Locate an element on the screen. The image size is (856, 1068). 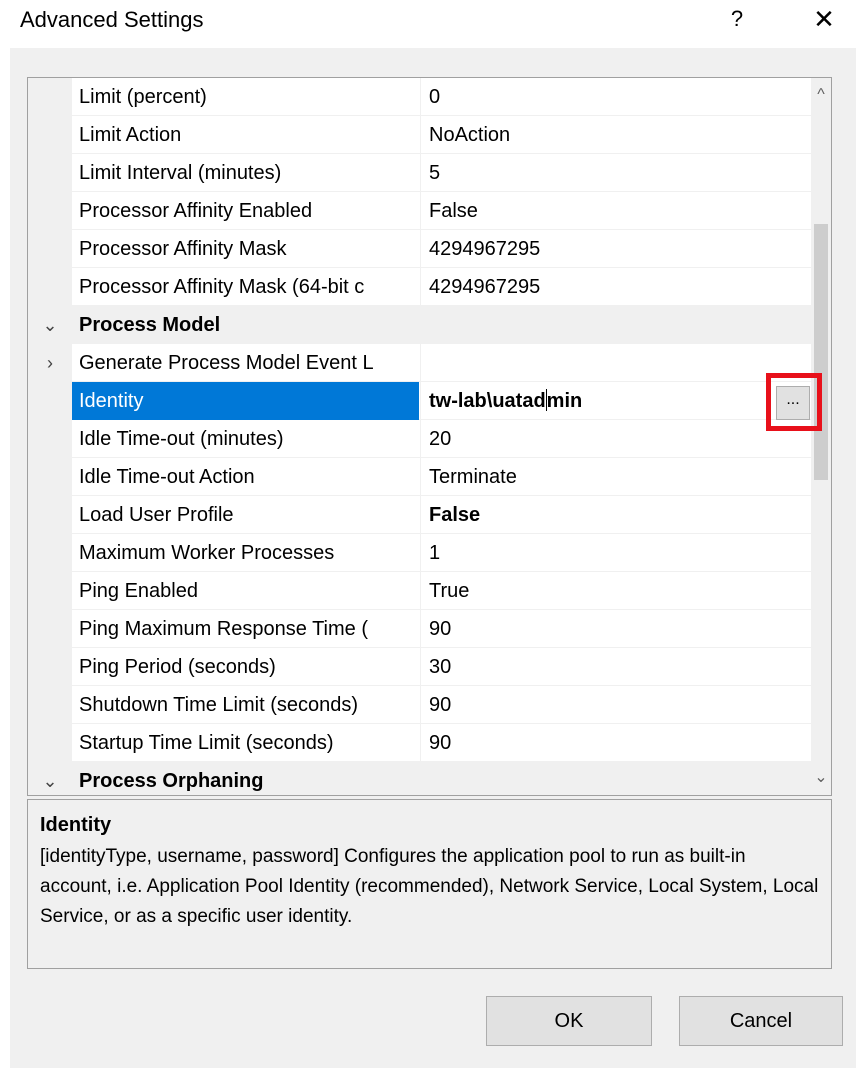
category-row: ⌄ Process Model is located at coordinates (419, 325).